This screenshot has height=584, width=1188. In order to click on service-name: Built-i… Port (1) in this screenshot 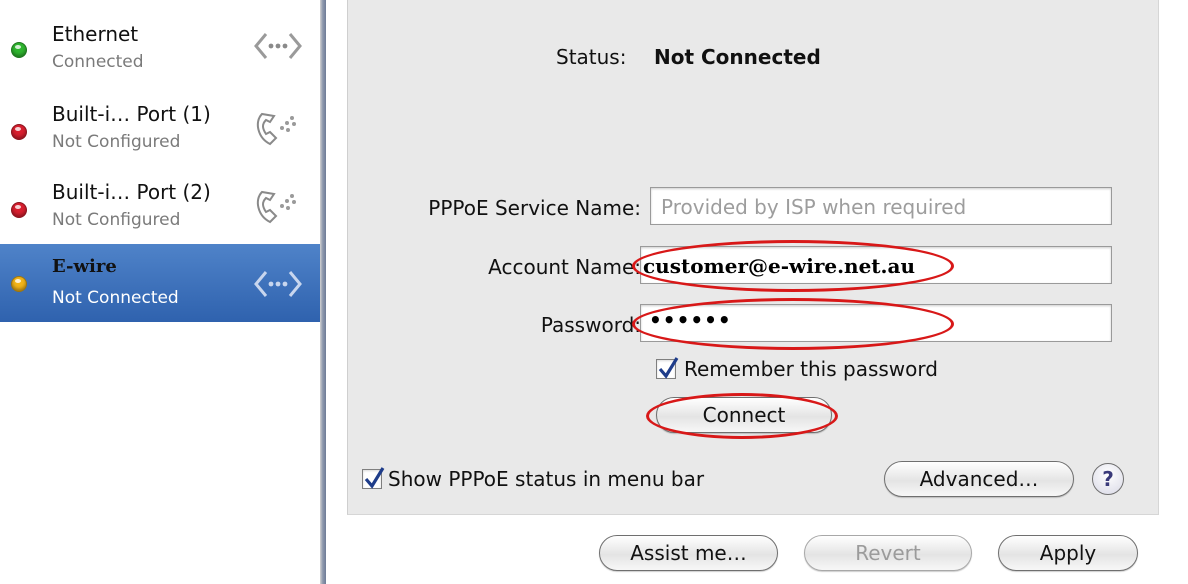, I will do `click(131, 114)`.